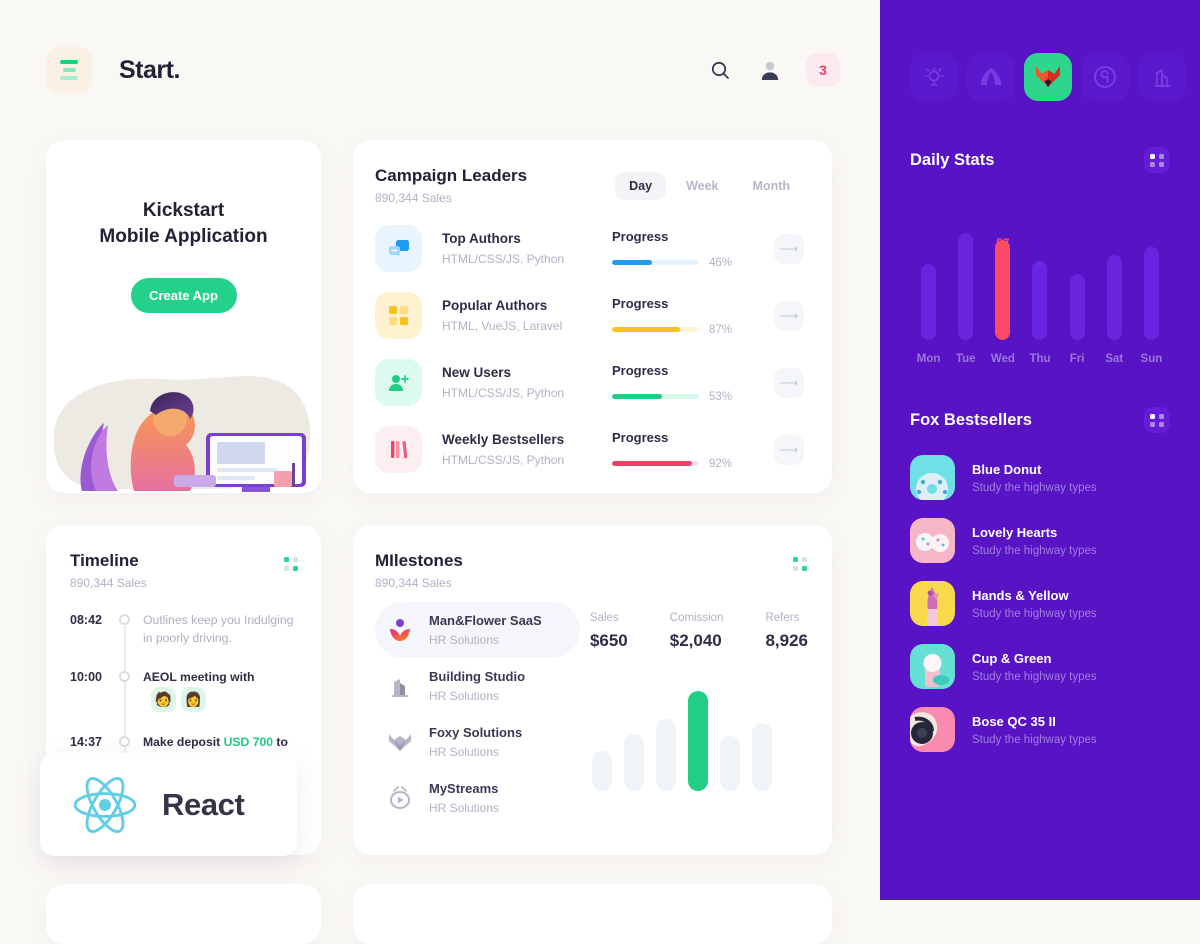 This screenshot has width=1200, height=944. I want to click on campaign-row-tags: HTML, VueJS, Laravel, so click(502, 326).